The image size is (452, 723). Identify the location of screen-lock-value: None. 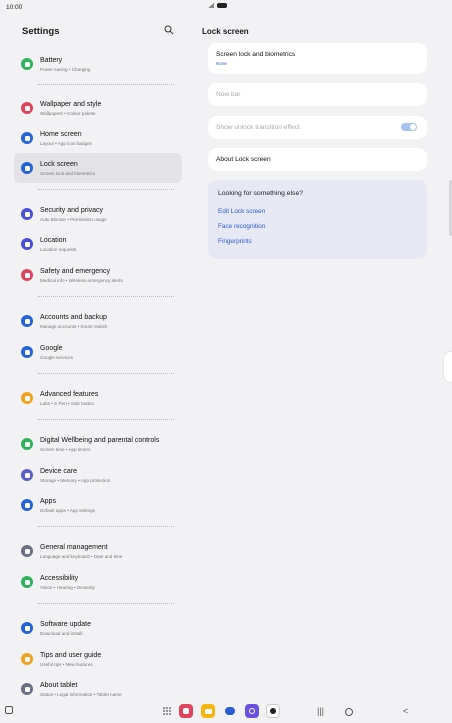
(221, 63).